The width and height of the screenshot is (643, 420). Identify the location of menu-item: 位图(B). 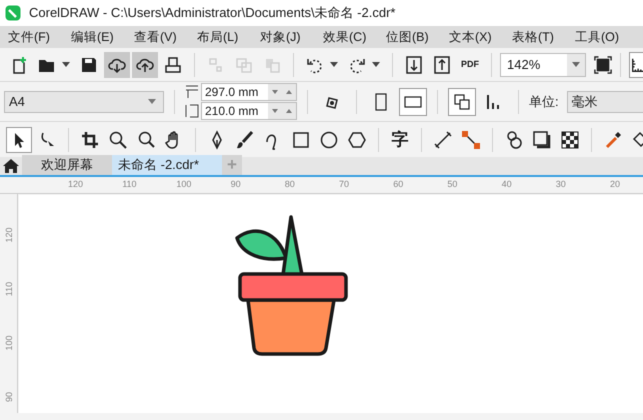
(409, 37).